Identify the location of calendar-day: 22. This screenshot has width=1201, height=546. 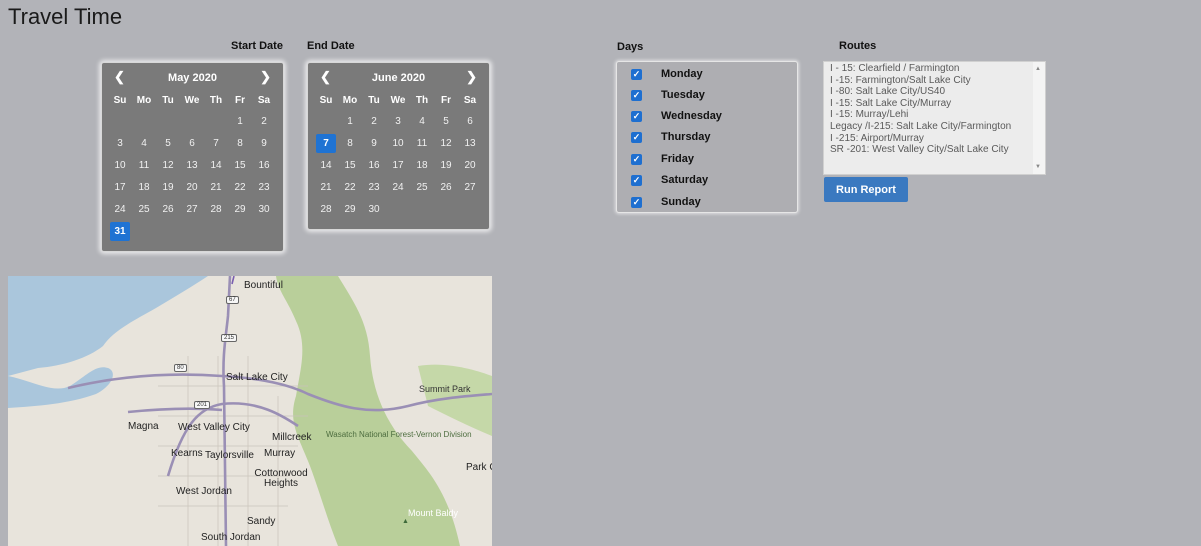
(350, 187).